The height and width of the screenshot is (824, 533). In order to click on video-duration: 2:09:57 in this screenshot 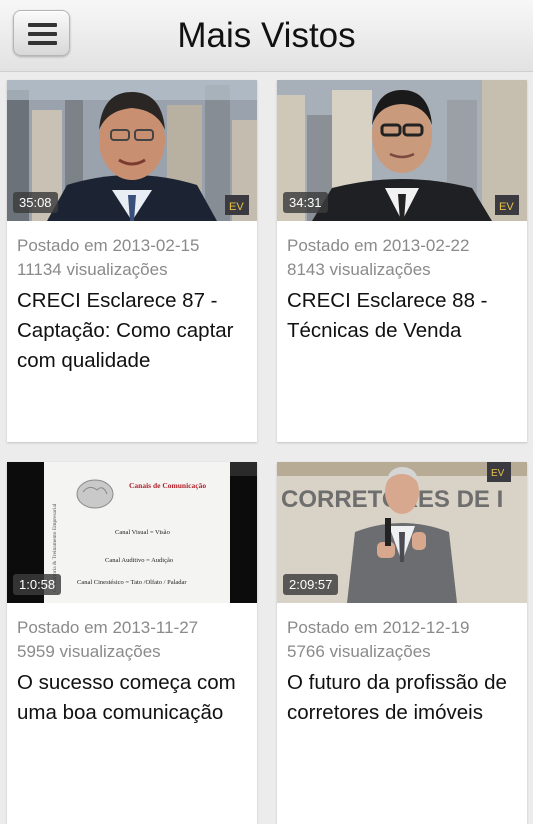, I will do `click(311, 584)`.